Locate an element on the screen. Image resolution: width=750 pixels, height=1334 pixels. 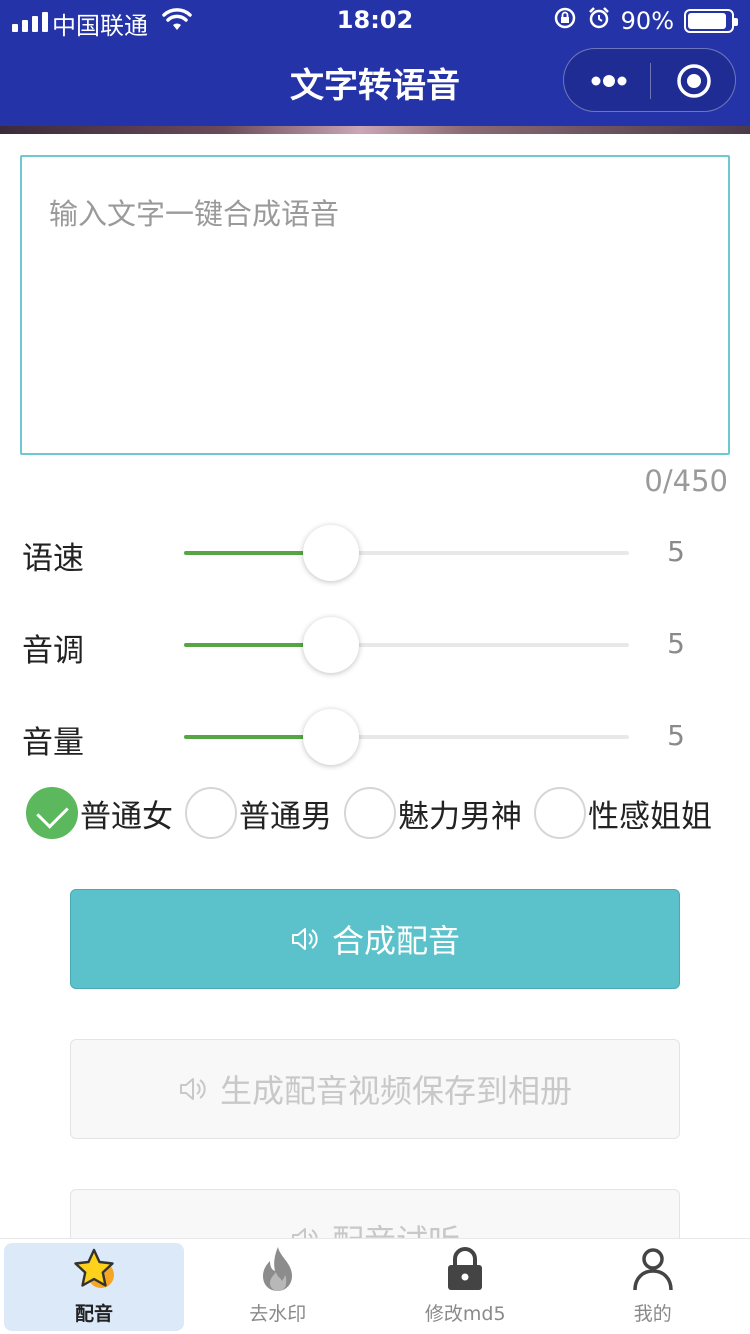
capsule-divider is located at coordinates (650, 81).